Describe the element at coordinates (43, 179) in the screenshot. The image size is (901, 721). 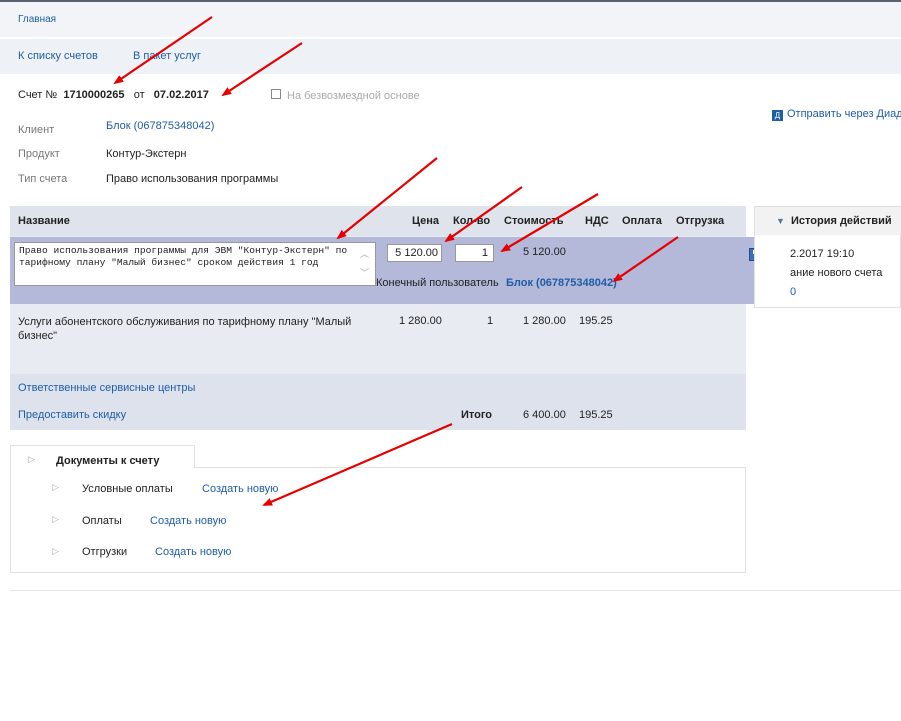
I see `invoice-type-label: Тип счета` at that location.